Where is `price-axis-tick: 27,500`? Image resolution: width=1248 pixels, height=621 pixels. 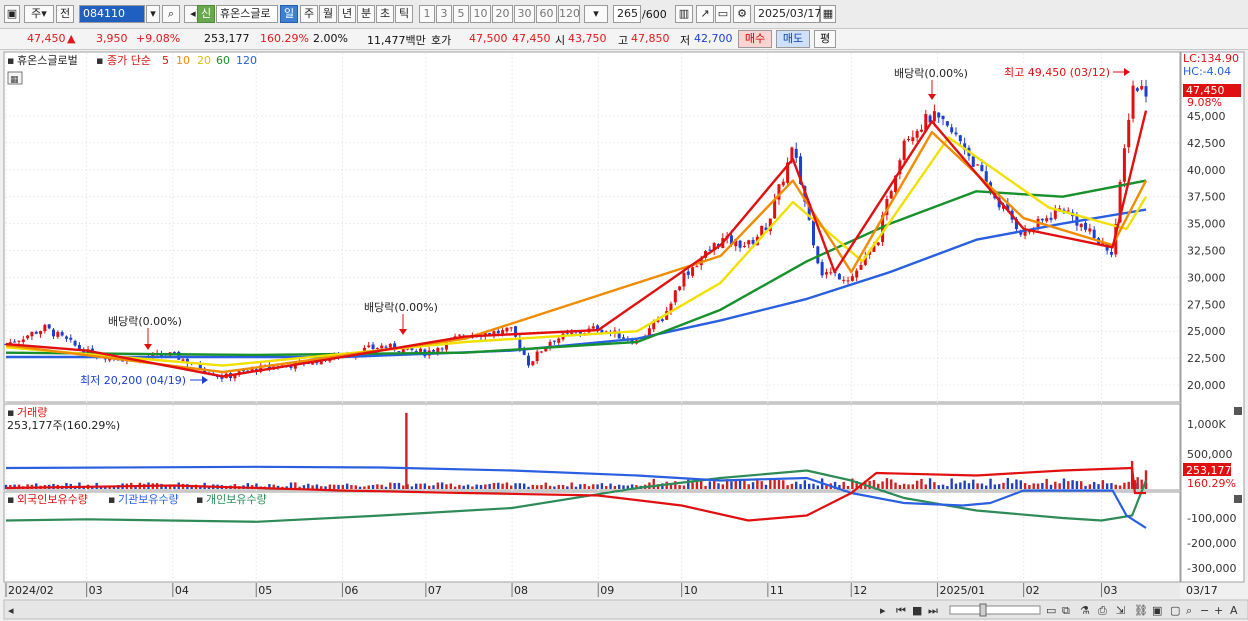 price-axis-tick: 27,500 is located at coordinates (1206, 304).